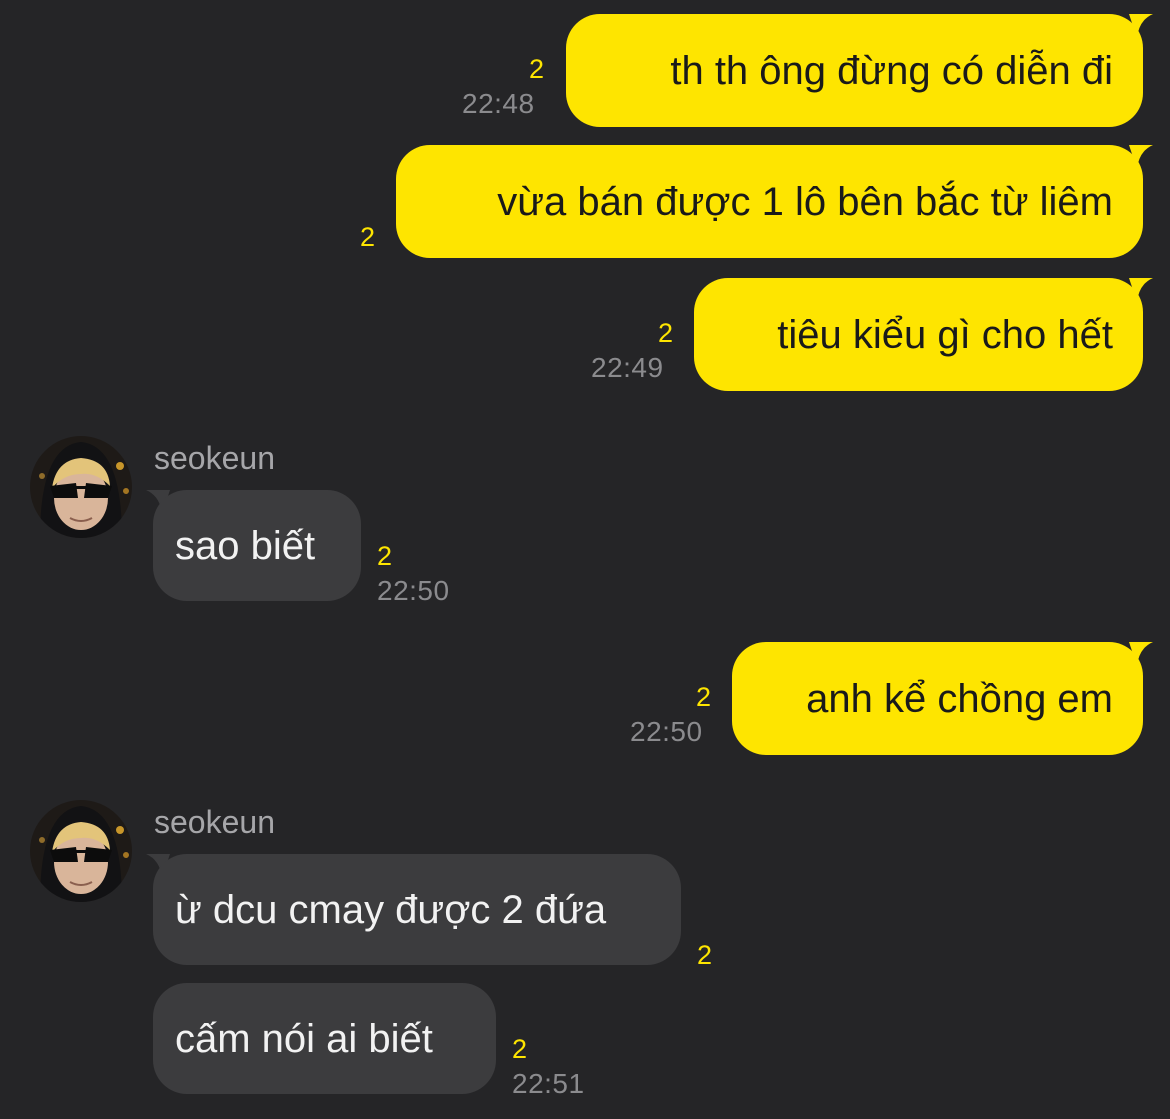  What do you see at coordinates (945, 334) in the screenshot?
I see `message-text: tiêu kiểu gì cho hết` at bounding box center [945, 334].